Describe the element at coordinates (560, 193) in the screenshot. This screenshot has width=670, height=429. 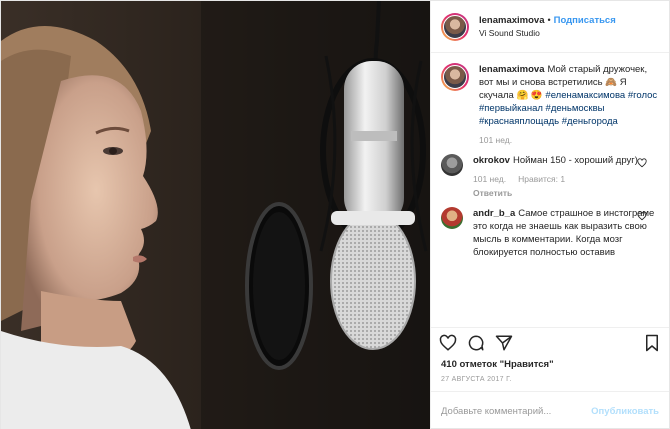
I see `reply-button: Ответить` at that location.